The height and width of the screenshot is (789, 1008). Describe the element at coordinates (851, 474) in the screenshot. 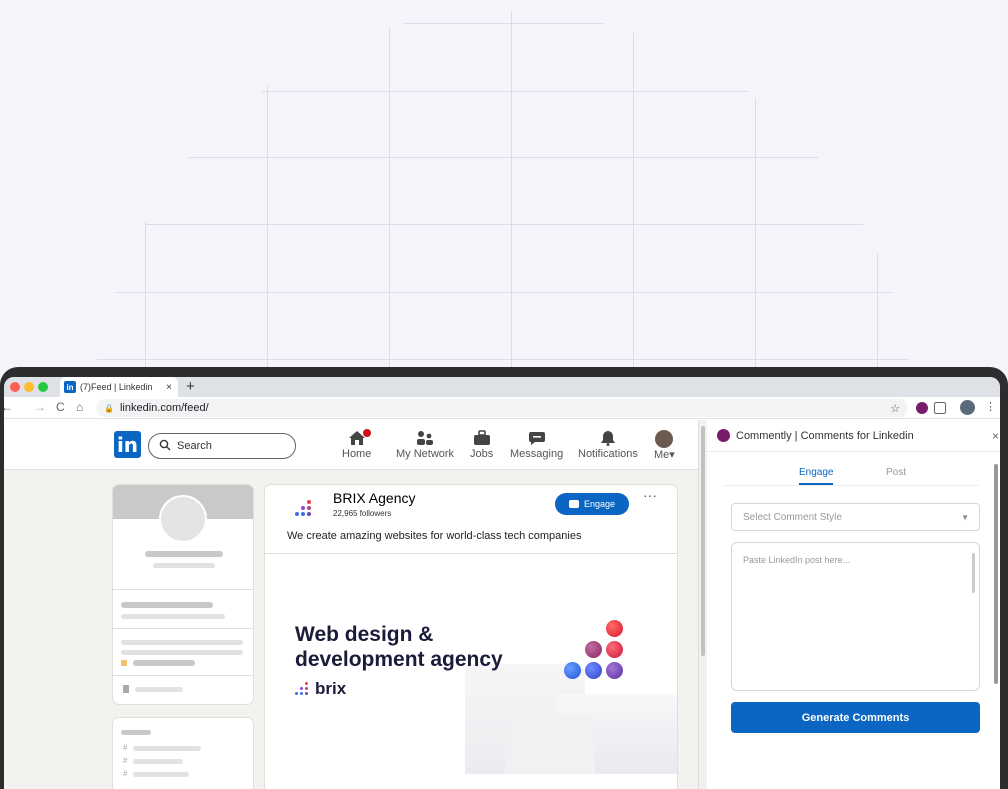

I see `panel-tabs: Engage Post` at that location.